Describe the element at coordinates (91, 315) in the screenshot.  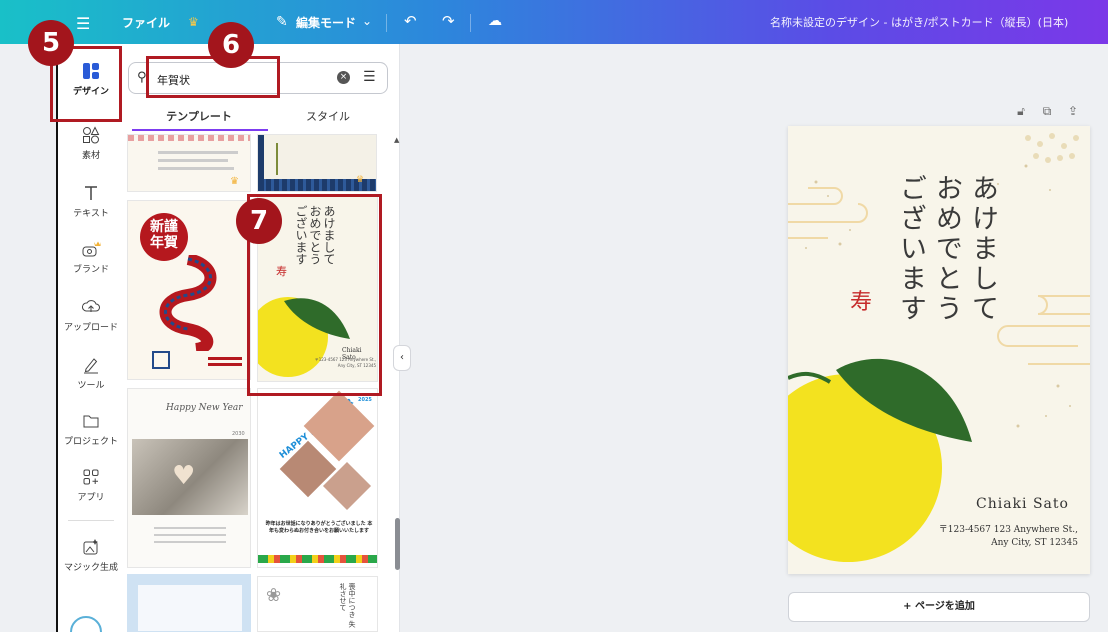
I see `rail-item-upload: アップロード` at that location.